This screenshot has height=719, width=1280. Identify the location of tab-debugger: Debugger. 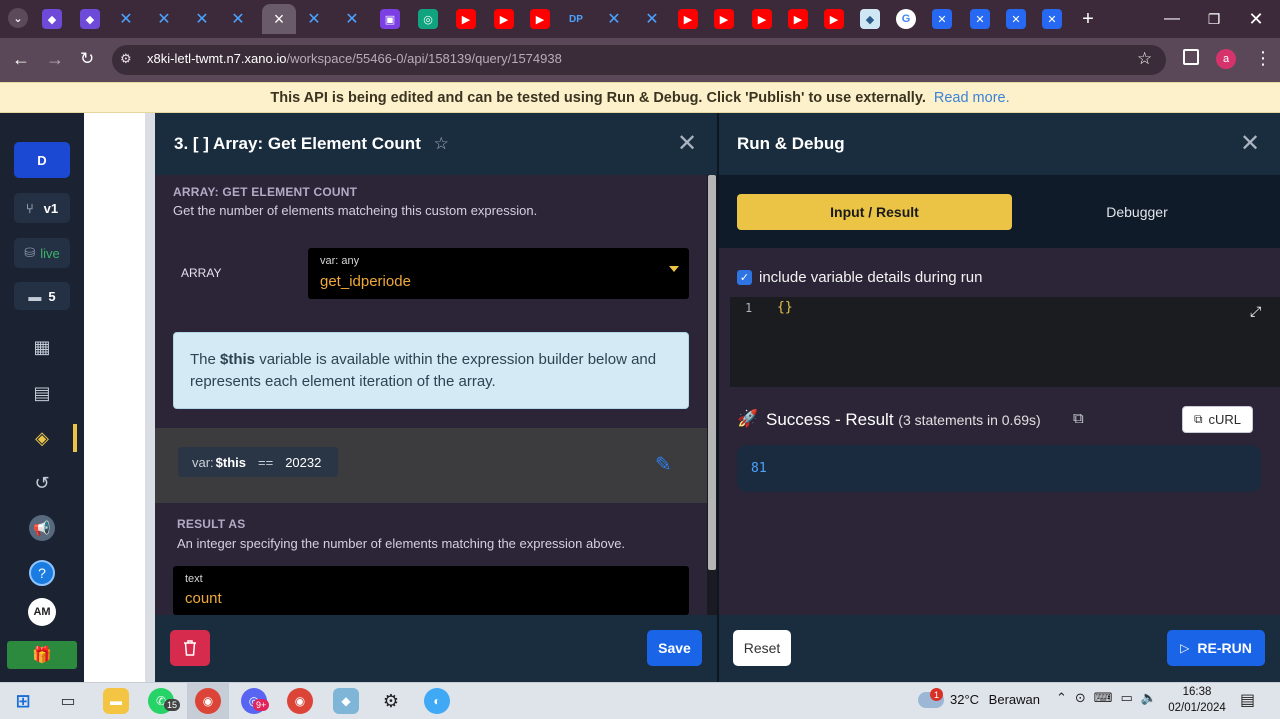
(1137, 212).